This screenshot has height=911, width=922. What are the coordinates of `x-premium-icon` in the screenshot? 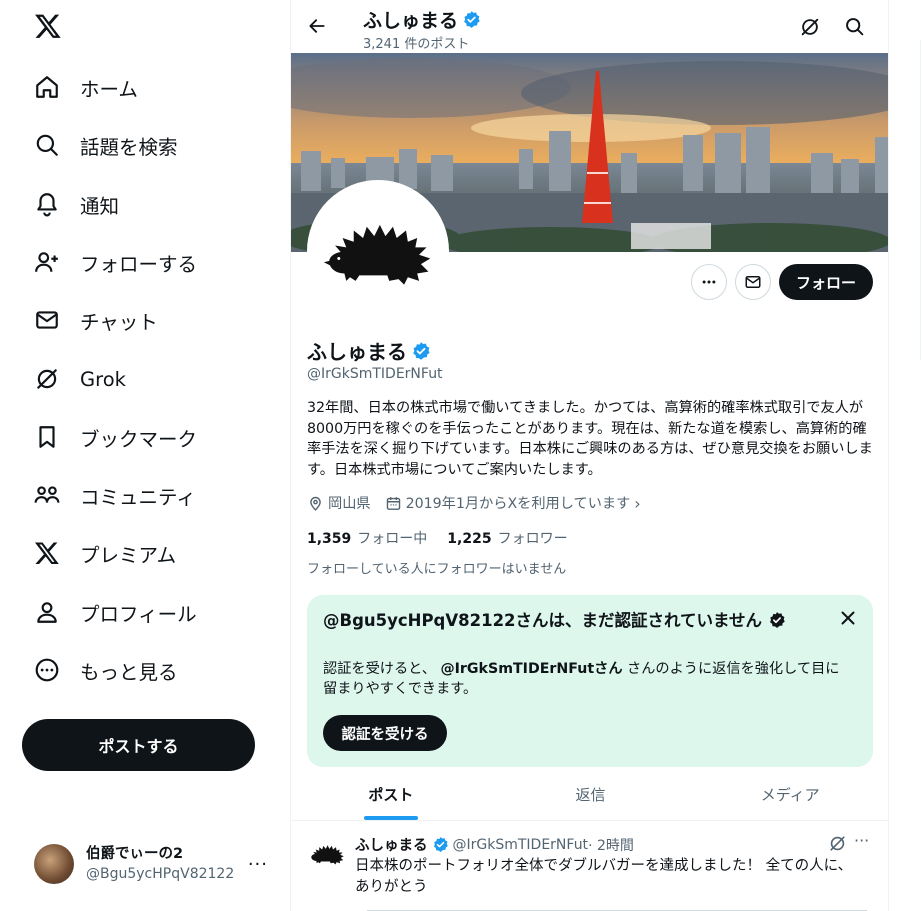 It's located at (46, 553).